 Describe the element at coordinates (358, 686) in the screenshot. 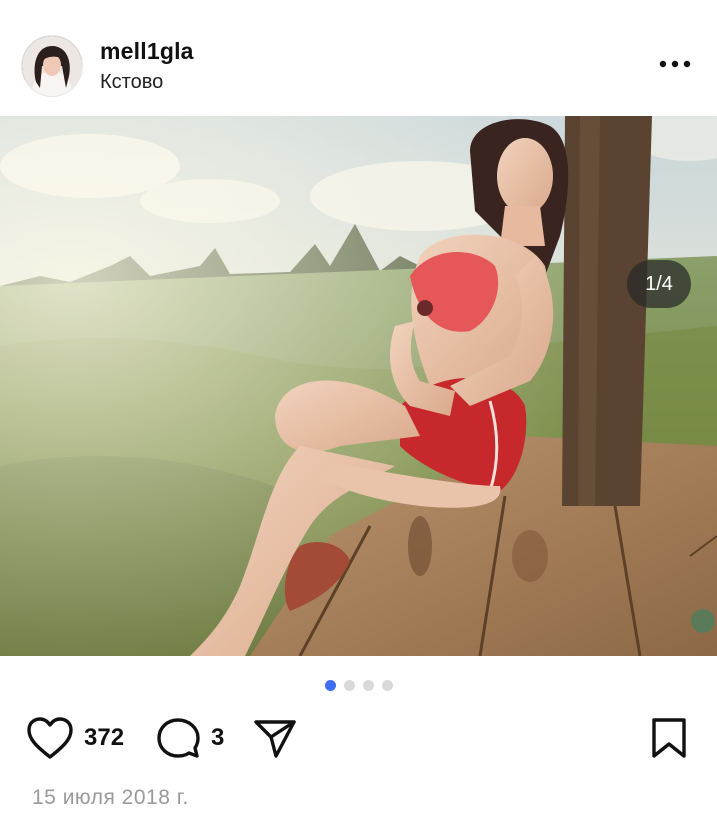

I see `carousel-indicator` at that location.